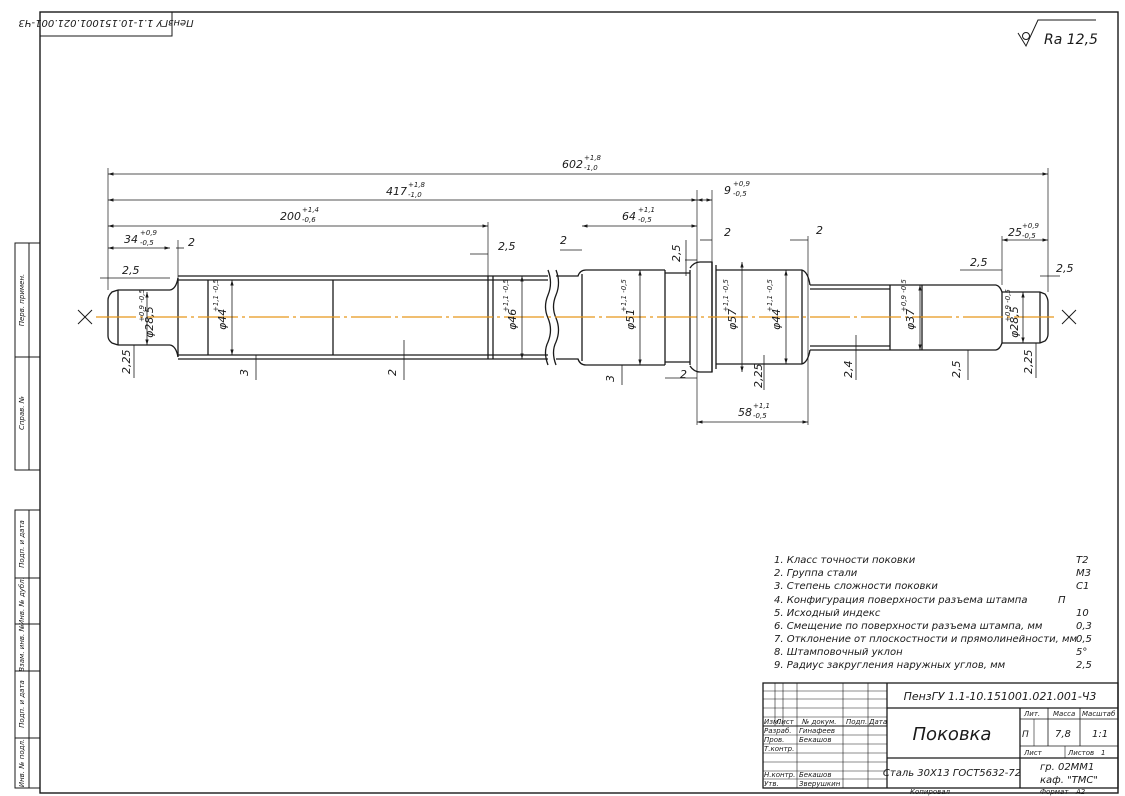  What do you see at coordinates (646, 210) in the screenshot?
I see `dim-64-upper: +1,1` at bounding box center [646, 210].